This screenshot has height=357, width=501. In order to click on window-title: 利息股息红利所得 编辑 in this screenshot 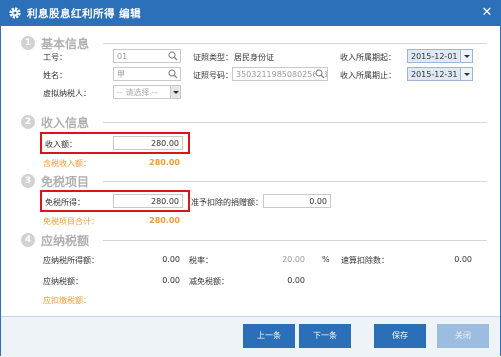, I will do `click(84, 14)`.